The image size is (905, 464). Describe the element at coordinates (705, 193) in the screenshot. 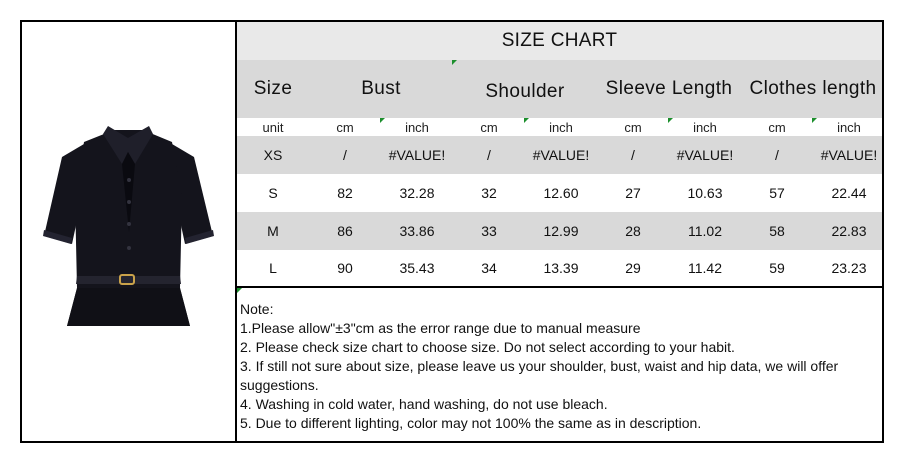

I see `table-cell: 10.63` at that location.